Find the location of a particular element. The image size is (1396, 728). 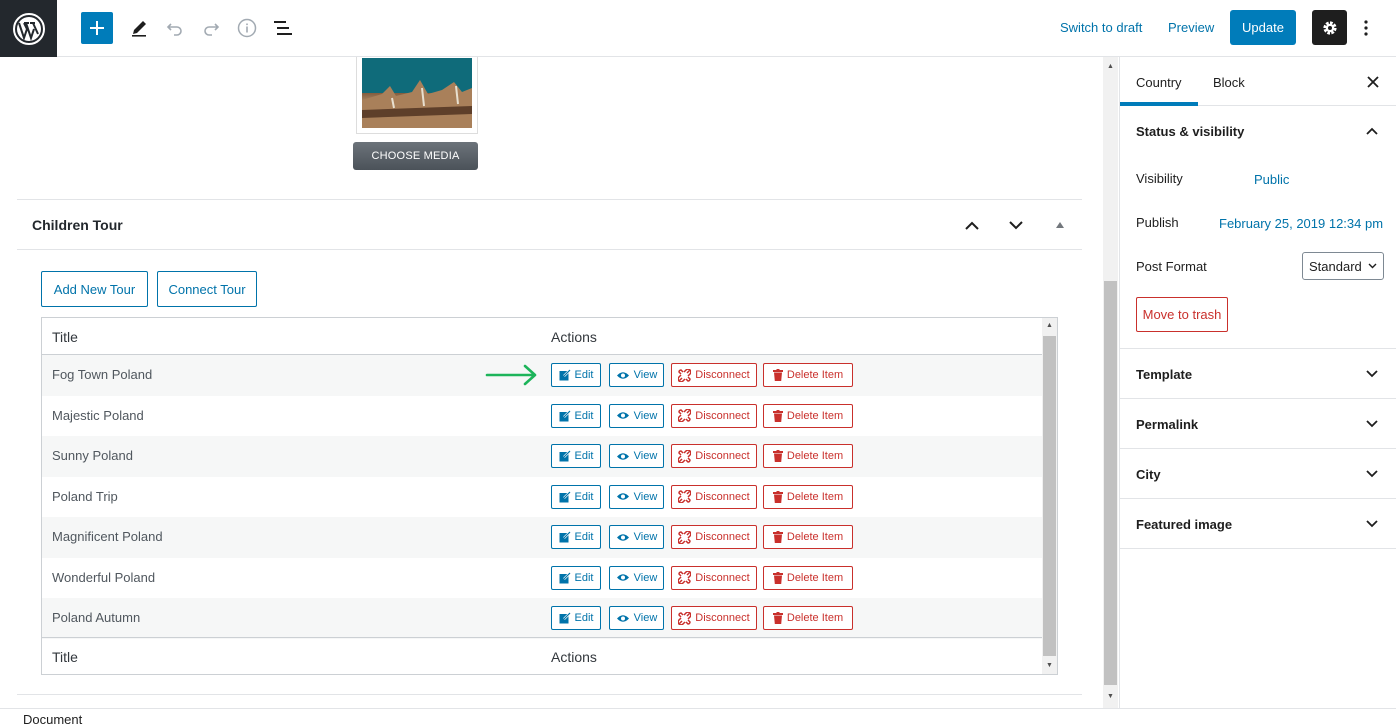

switch-to-draft-button: Switch to draft is located at coordinates (1101, 27).